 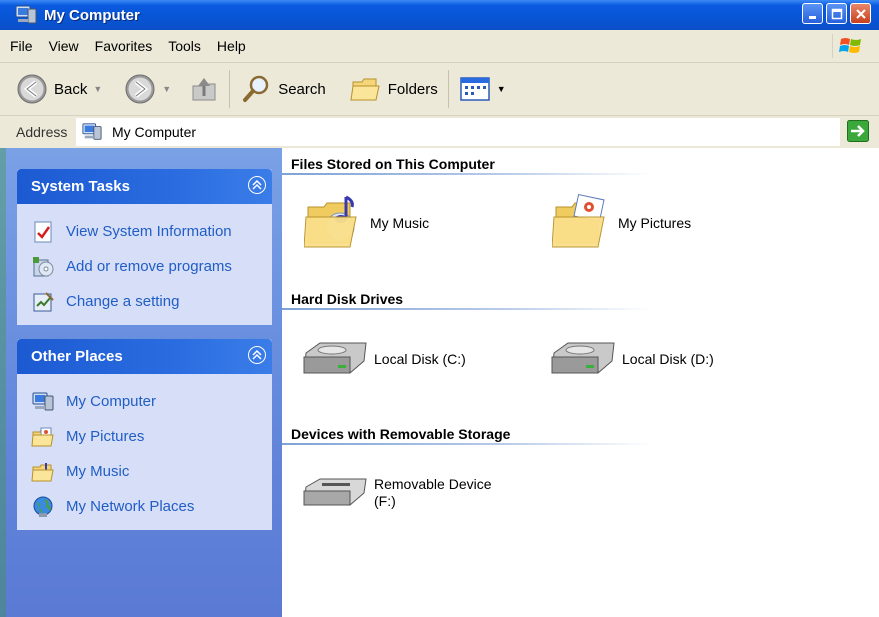 I want to click on task-change-a-setting: Change a setting, so click(x=144, y=301).